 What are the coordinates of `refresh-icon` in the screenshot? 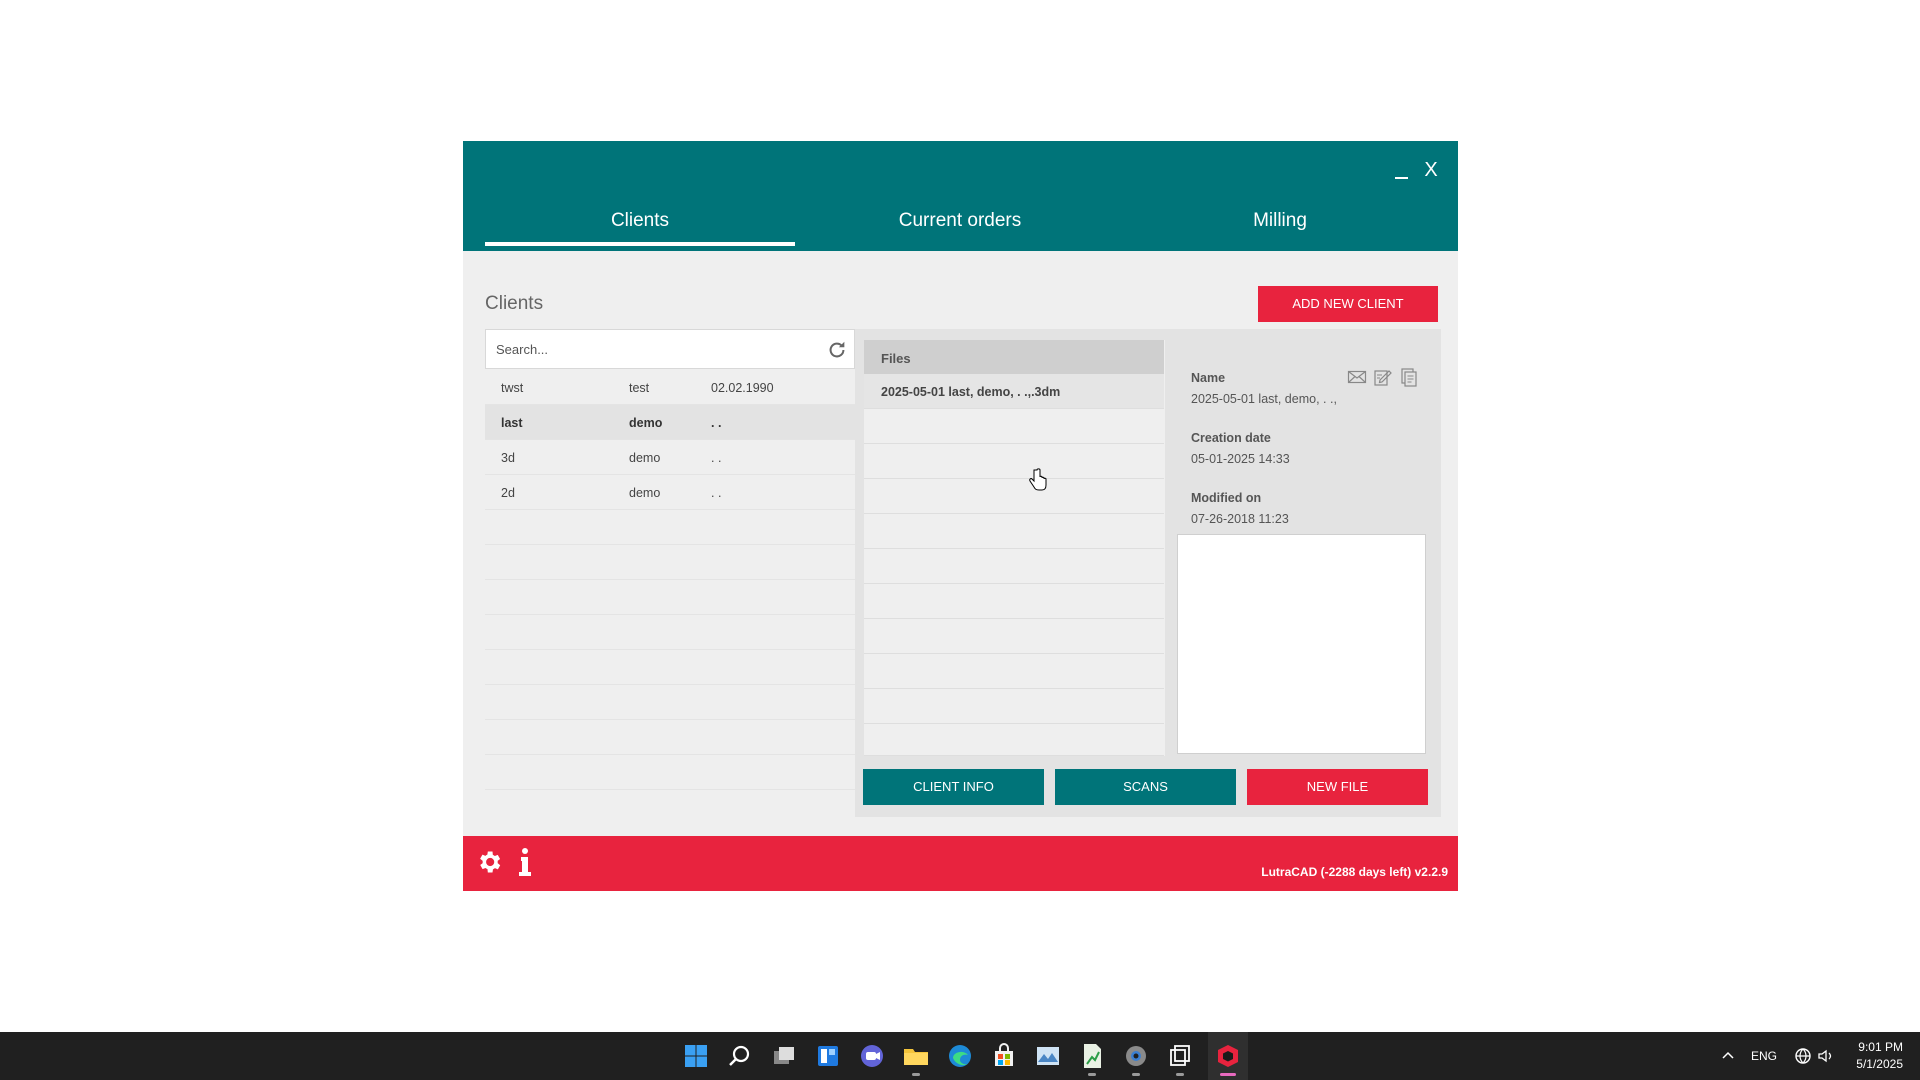 It's located at (837, 350).